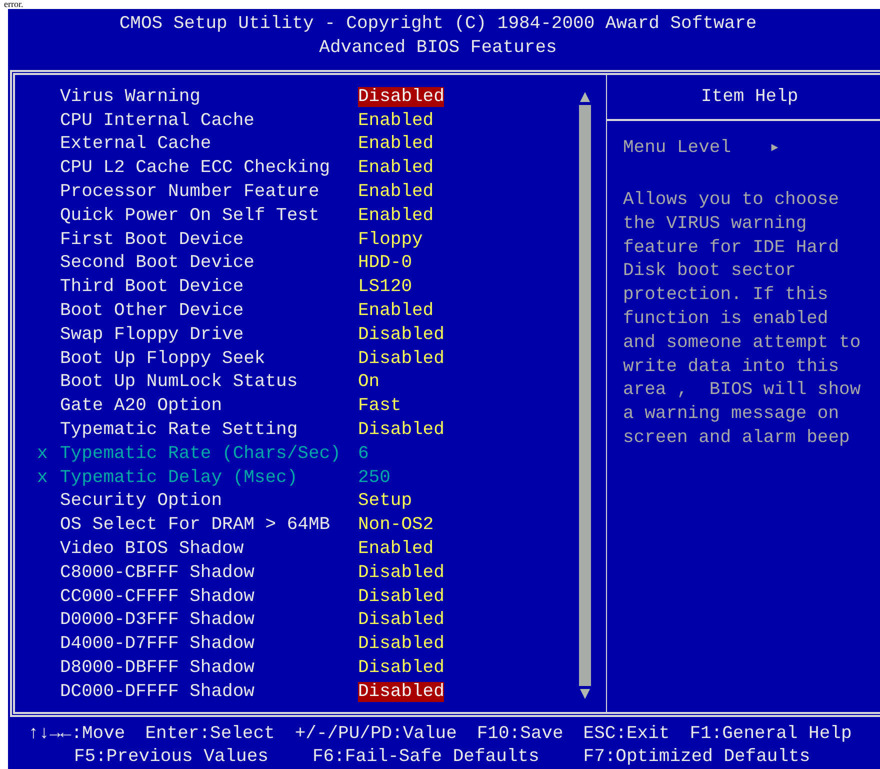 The width and height of the screenshot is (880, 769). I want to click on key-hint: F6:Fail-Safe Defaults, so click(426, 757).